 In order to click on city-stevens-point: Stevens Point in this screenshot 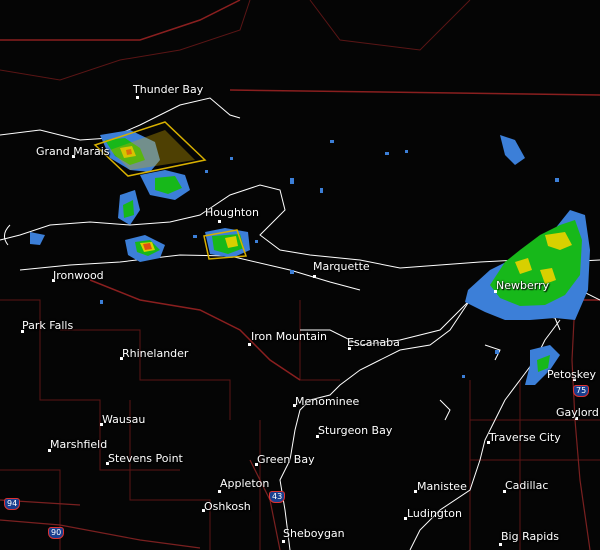, I will do `click(145, 458)`.